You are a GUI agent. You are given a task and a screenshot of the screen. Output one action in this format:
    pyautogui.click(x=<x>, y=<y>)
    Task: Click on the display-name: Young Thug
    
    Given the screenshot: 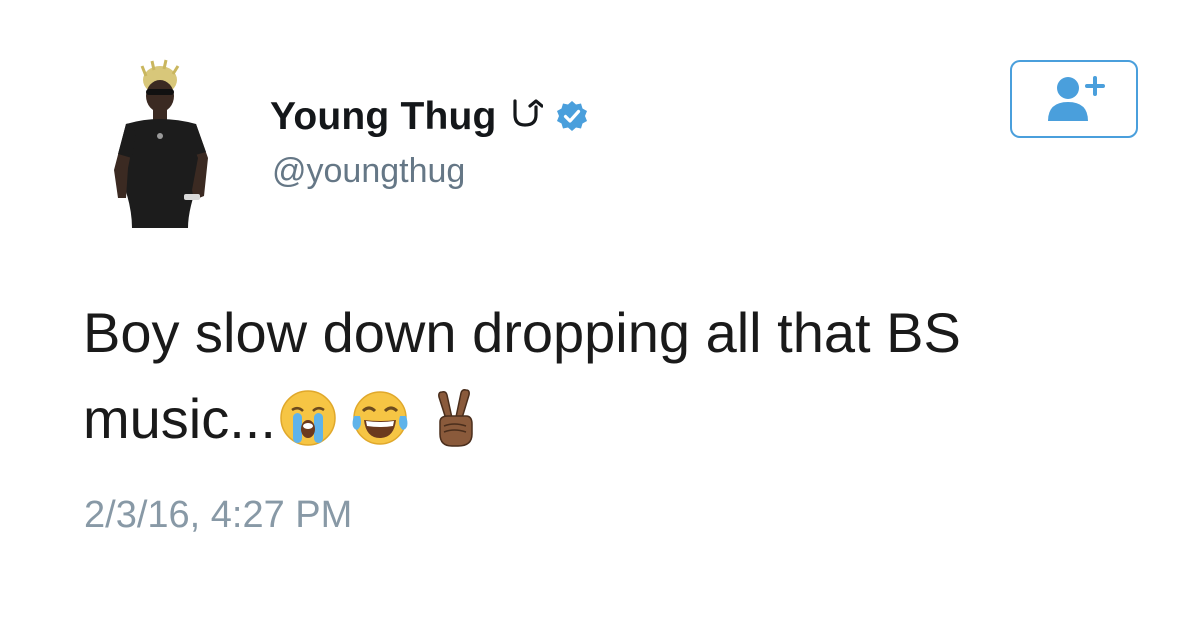 What is the action you would take?
    pyautogui.click(x=383, y=117)
    